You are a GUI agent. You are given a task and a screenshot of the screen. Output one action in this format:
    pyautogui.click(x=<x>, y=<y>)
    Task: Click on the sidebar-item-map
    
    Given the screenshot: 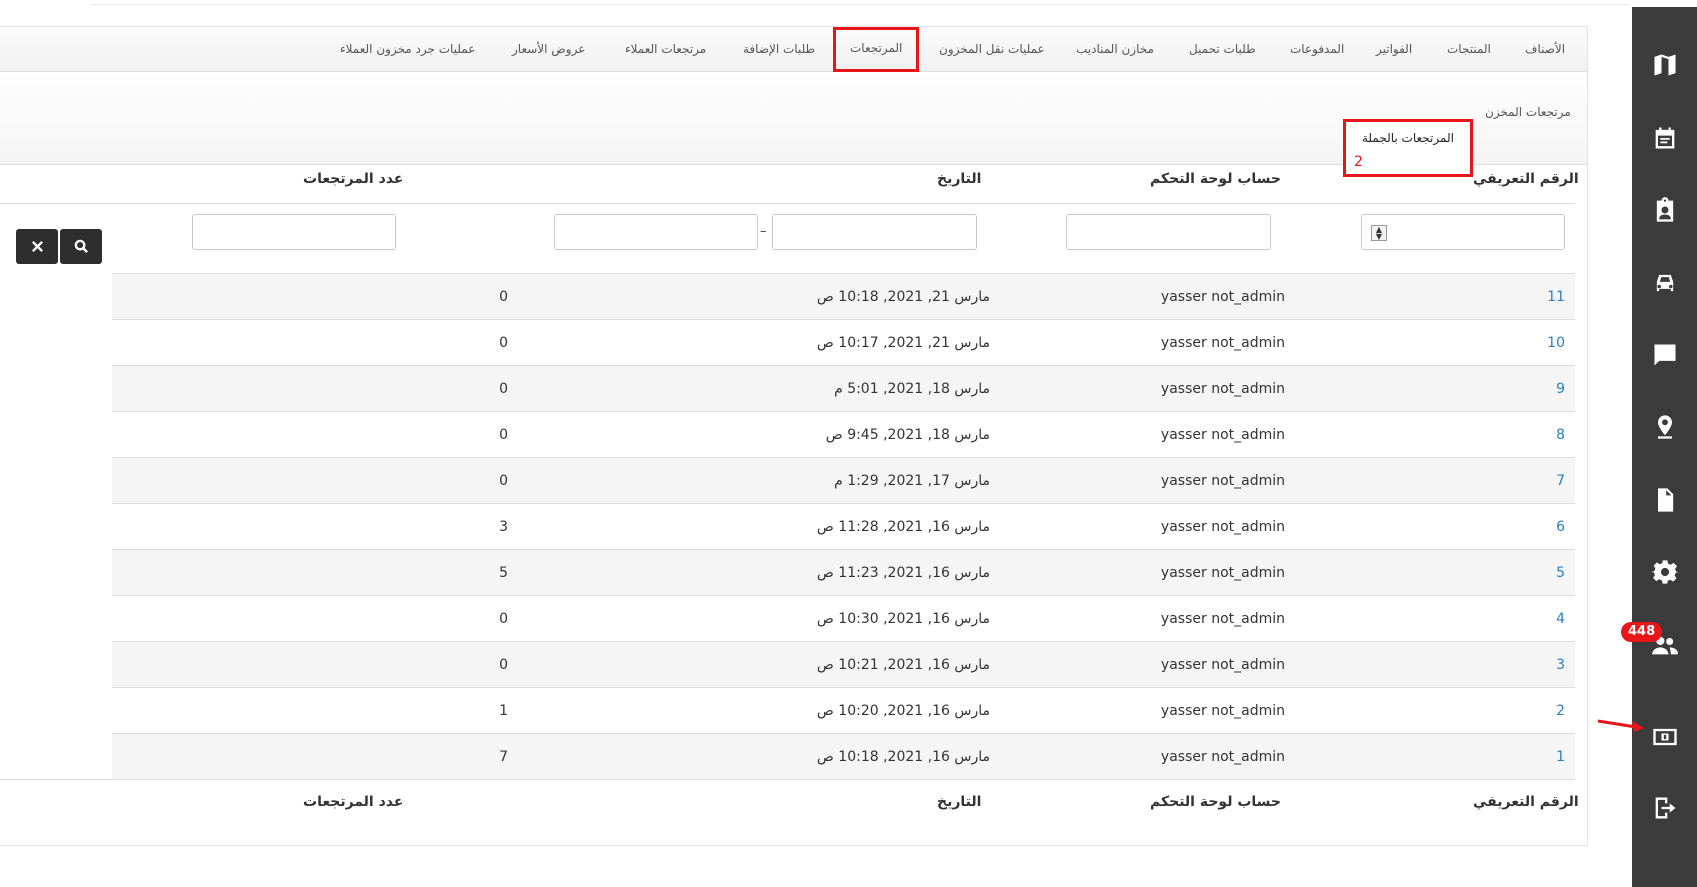 What is the action you would take?
    pyautogui.click(x=1664, y=65)
    